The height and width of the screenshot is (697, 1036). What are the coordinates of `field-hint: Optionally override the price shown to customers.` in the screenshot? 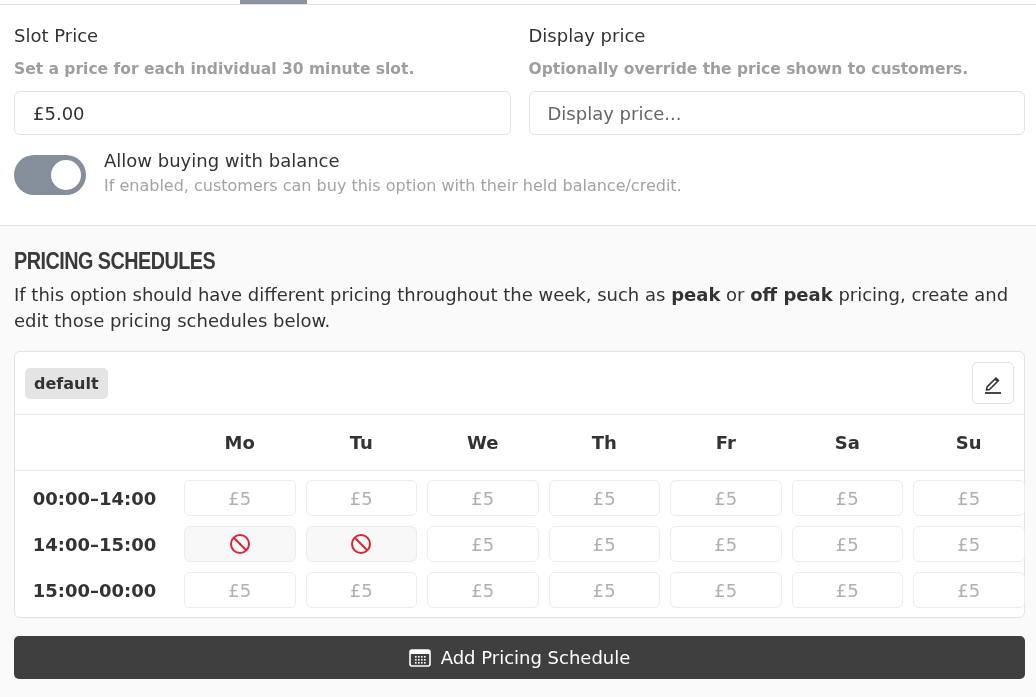 It's located at (749, 69).